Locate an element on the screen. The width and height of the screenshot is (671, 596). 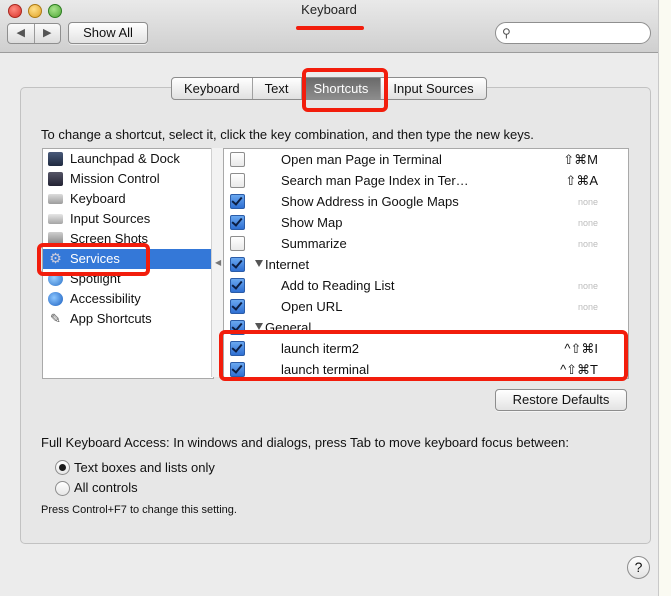
back-icon: ◀ is located at coordinates (21, 33).